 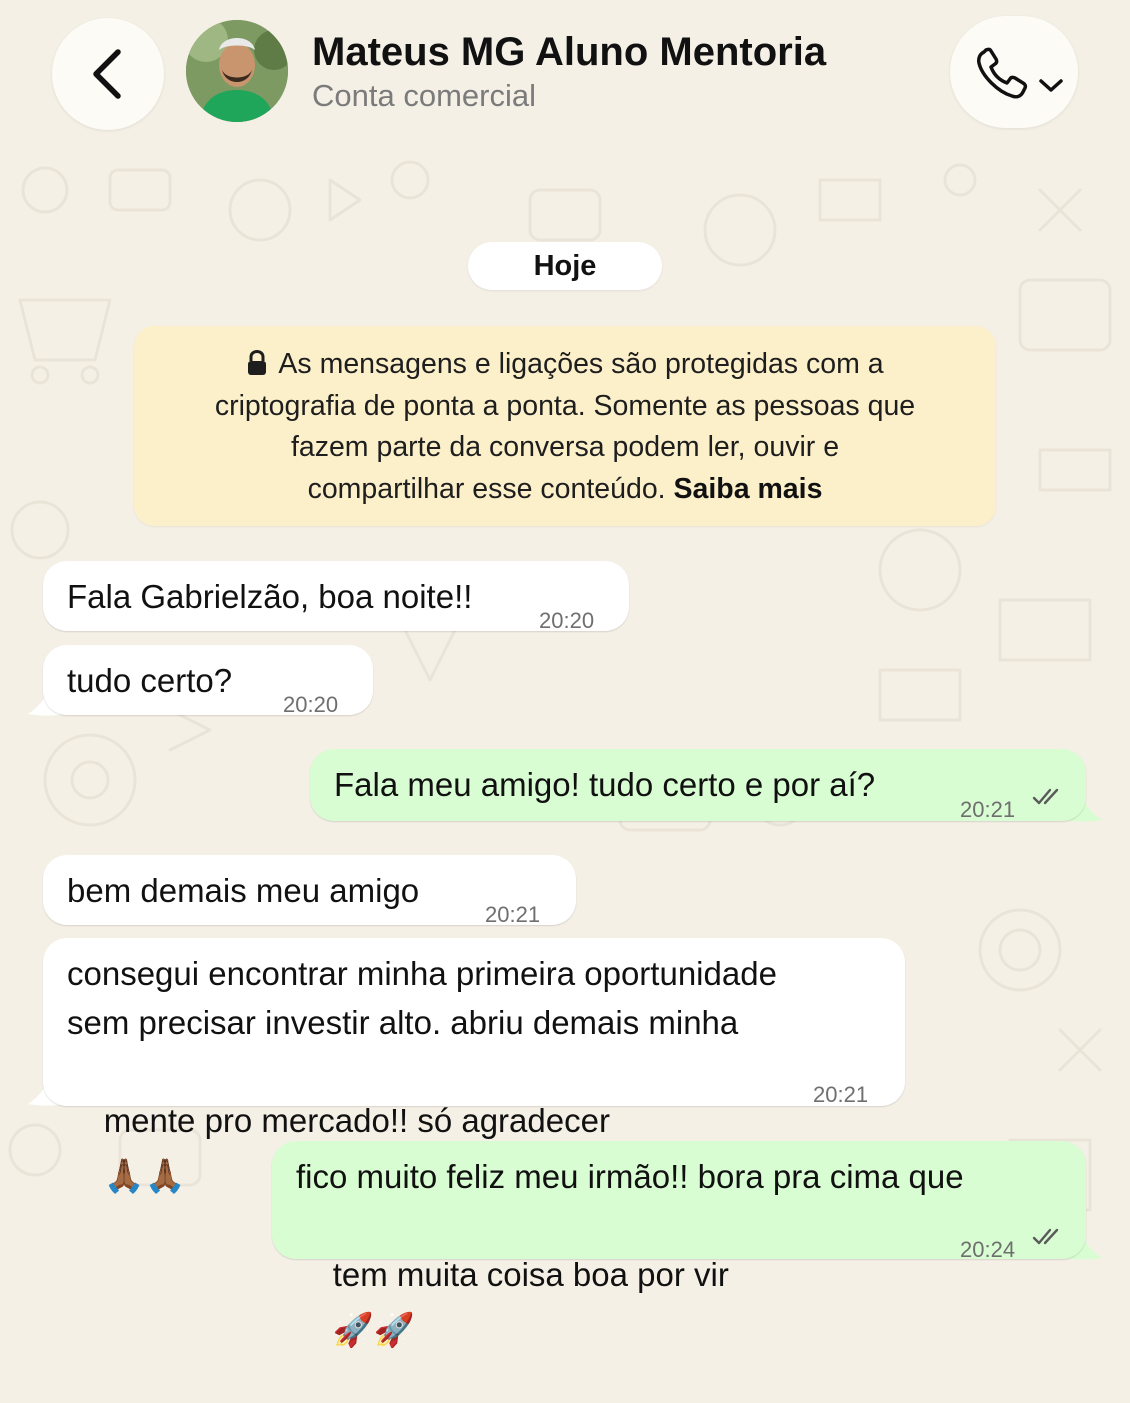 What do you see at coordinates (270, 596) in the screenshot?
I see `message-text: Fala Gabrielzão, boa noite!!` at bounding box center [270, 596].